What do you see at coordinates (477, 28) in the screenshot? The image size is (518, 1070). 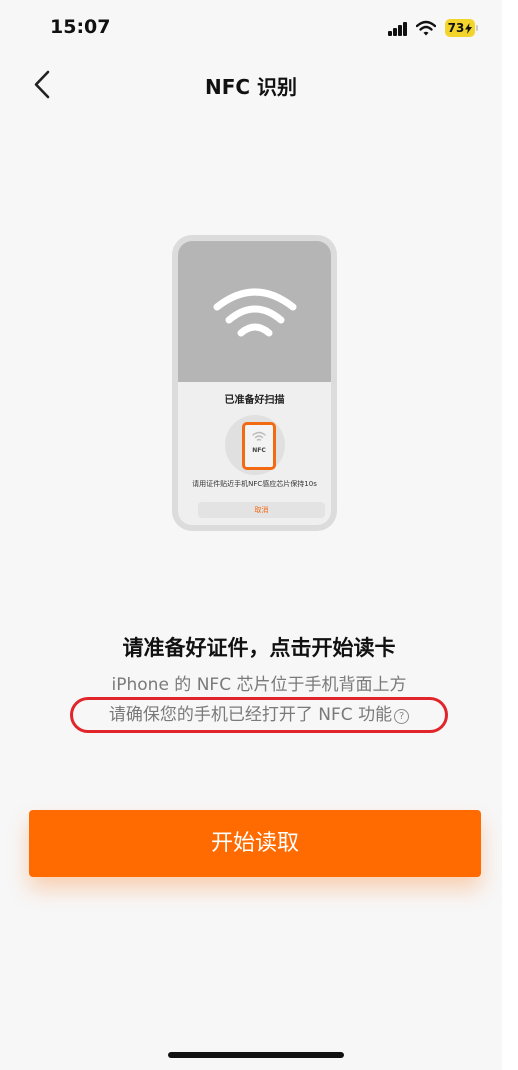 I see `battery-tip` at bounding box center [477, 28].